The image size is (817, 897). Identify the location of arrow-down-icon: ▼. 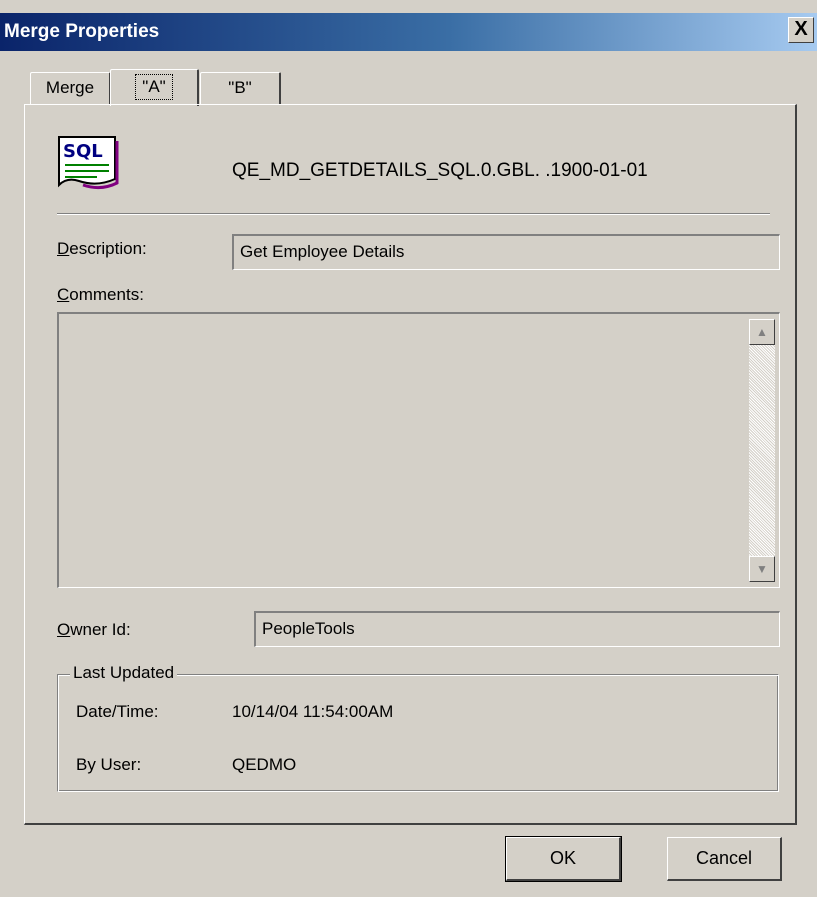
(762, 569).